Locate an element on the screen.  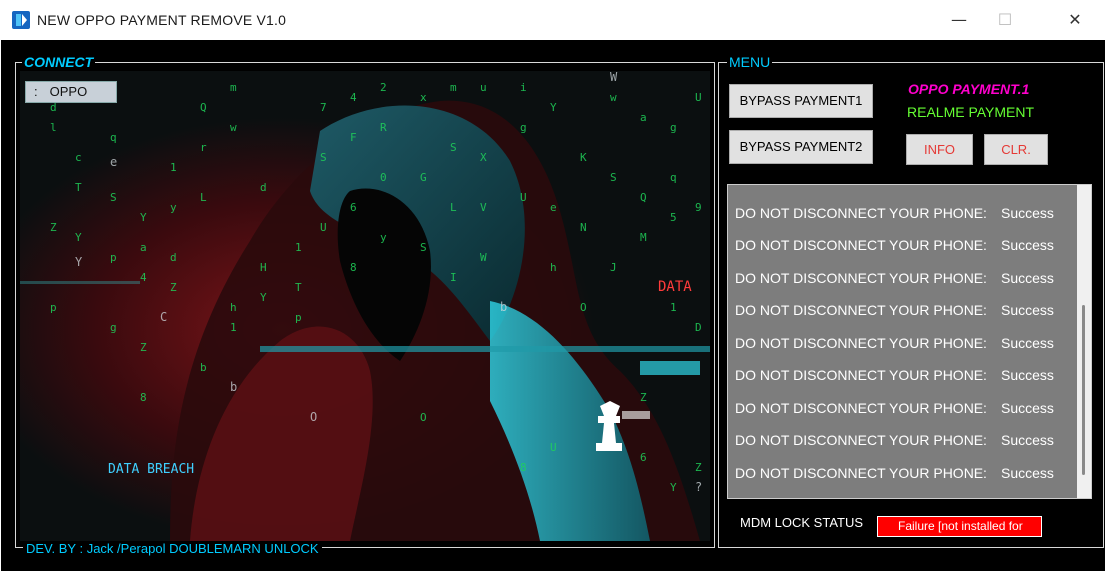
title-bar: NEW OPPO PAYMENT REMOVE V1.0 — ☐ ✕ is located at coordinates (553, 20).